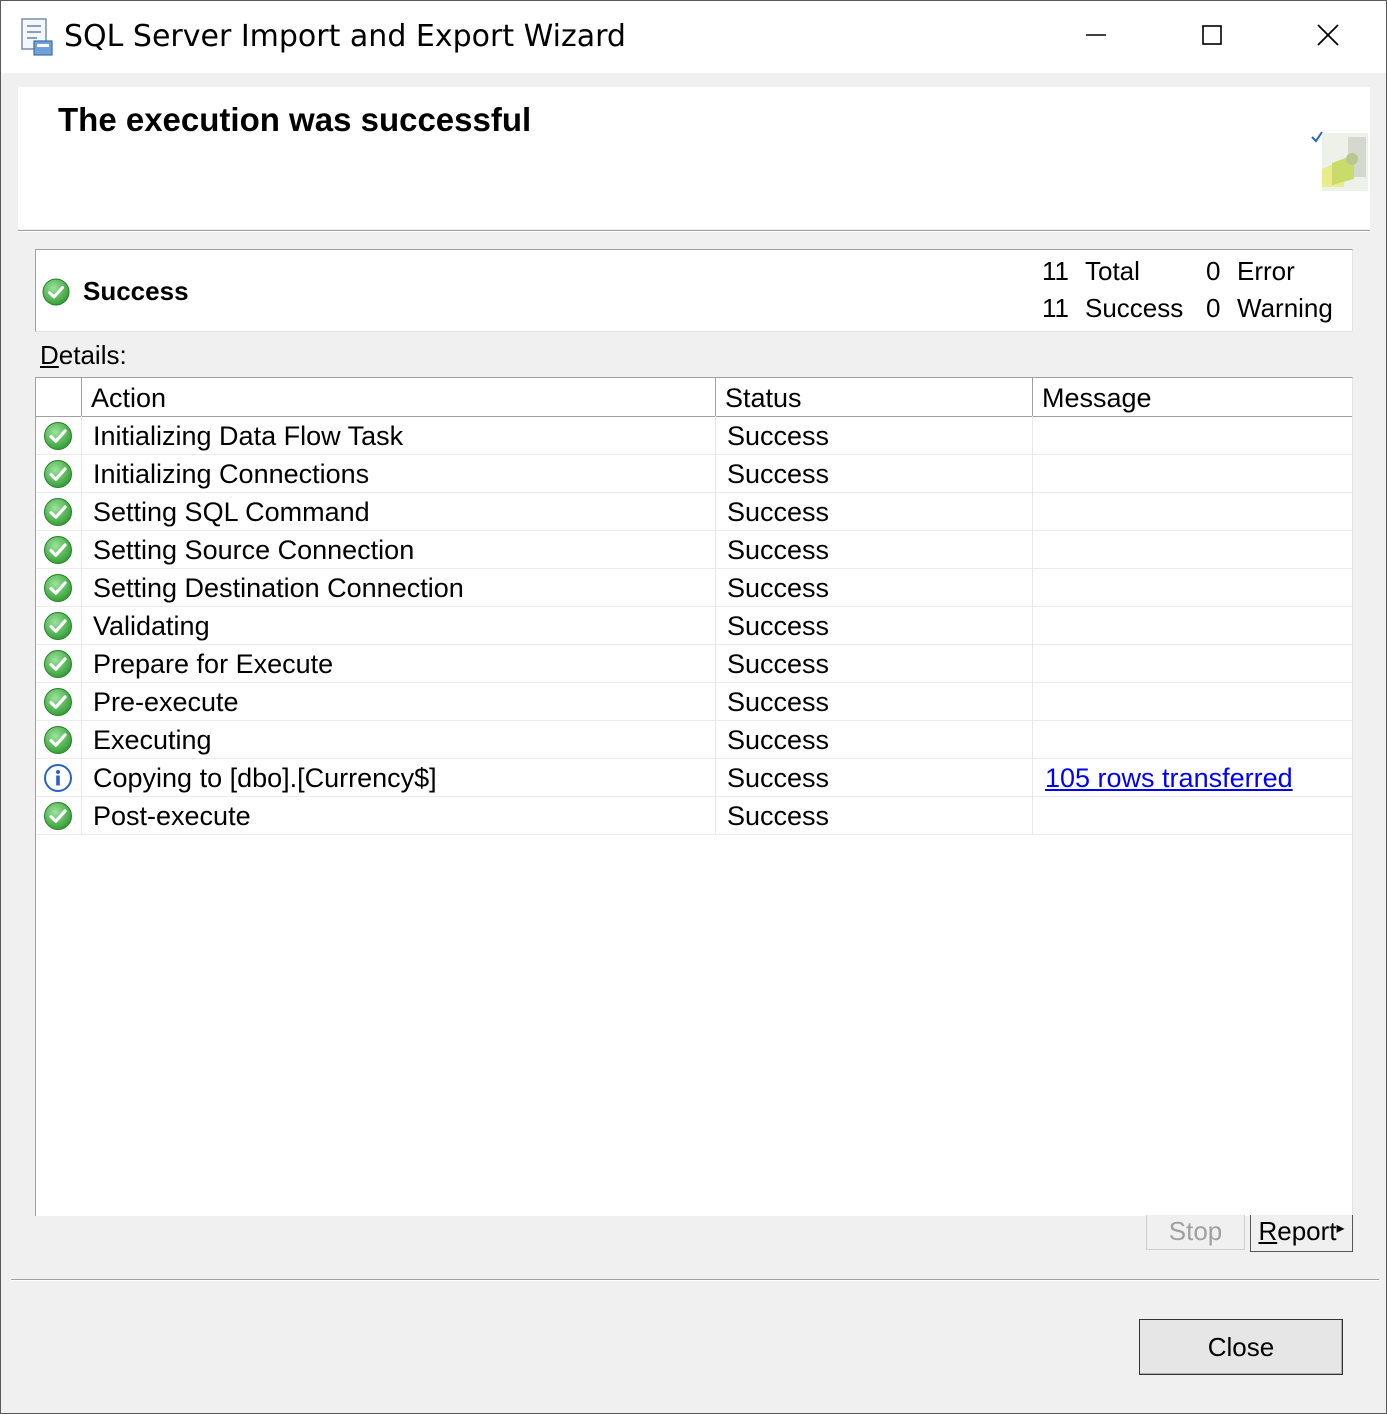  What do you see at coordinates (694, 231) in the screenshot?
I see `header-divider` at bounding box center [694, 231].